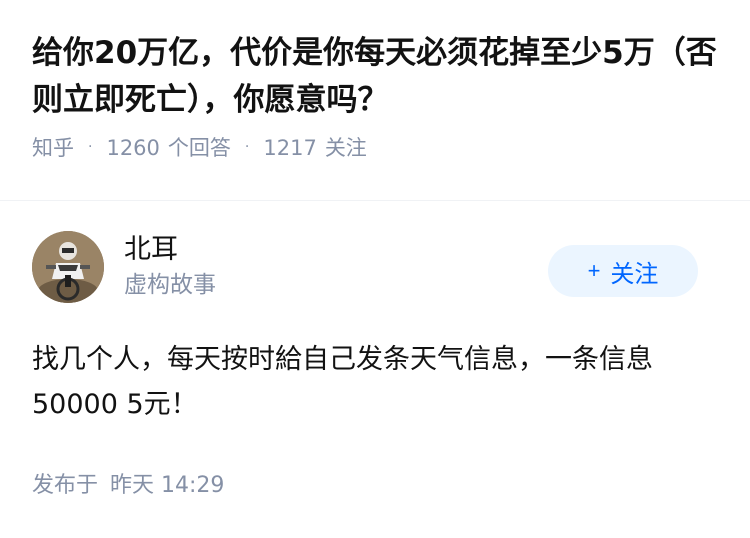 The width and height of the screenshot is (750, 538). What do you see at coordinates (170, 250) in the screenshot?
I see `author-name: 北耳` at bounding box center [170, 250].